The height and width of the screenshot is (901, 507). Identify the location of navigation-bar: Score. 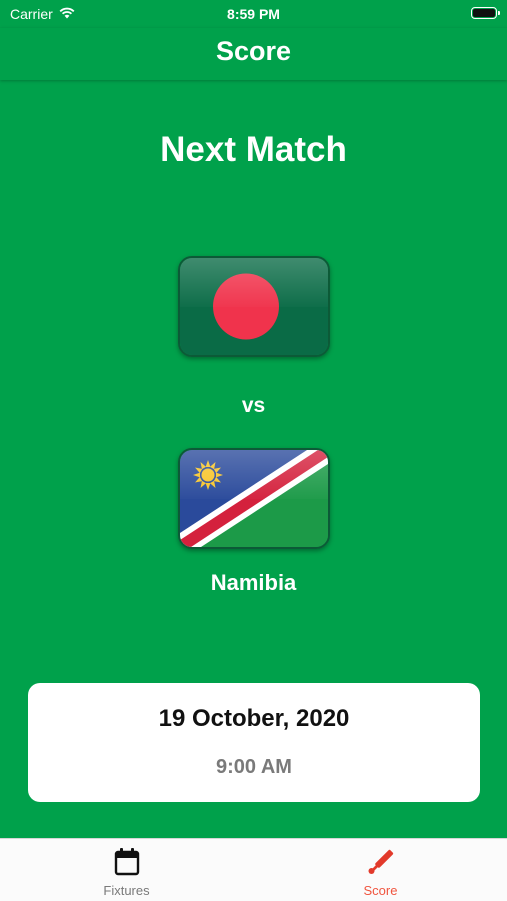
(253, 54).